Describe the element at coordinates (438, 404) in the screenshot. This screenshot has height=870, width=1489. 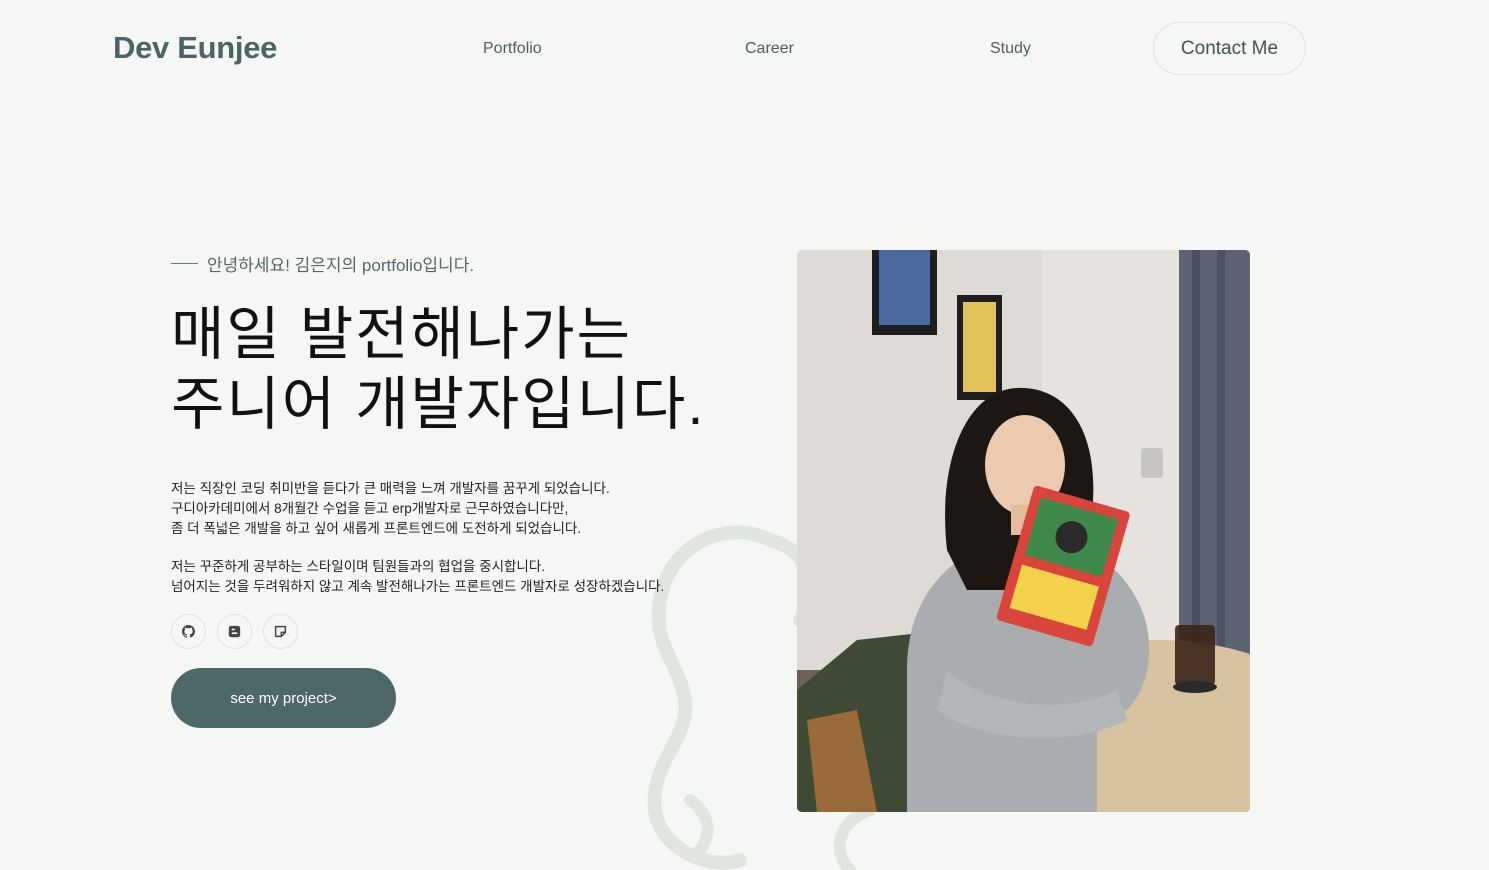
I see `headline-line-2: 주니어 개발자입니다.` at that location.